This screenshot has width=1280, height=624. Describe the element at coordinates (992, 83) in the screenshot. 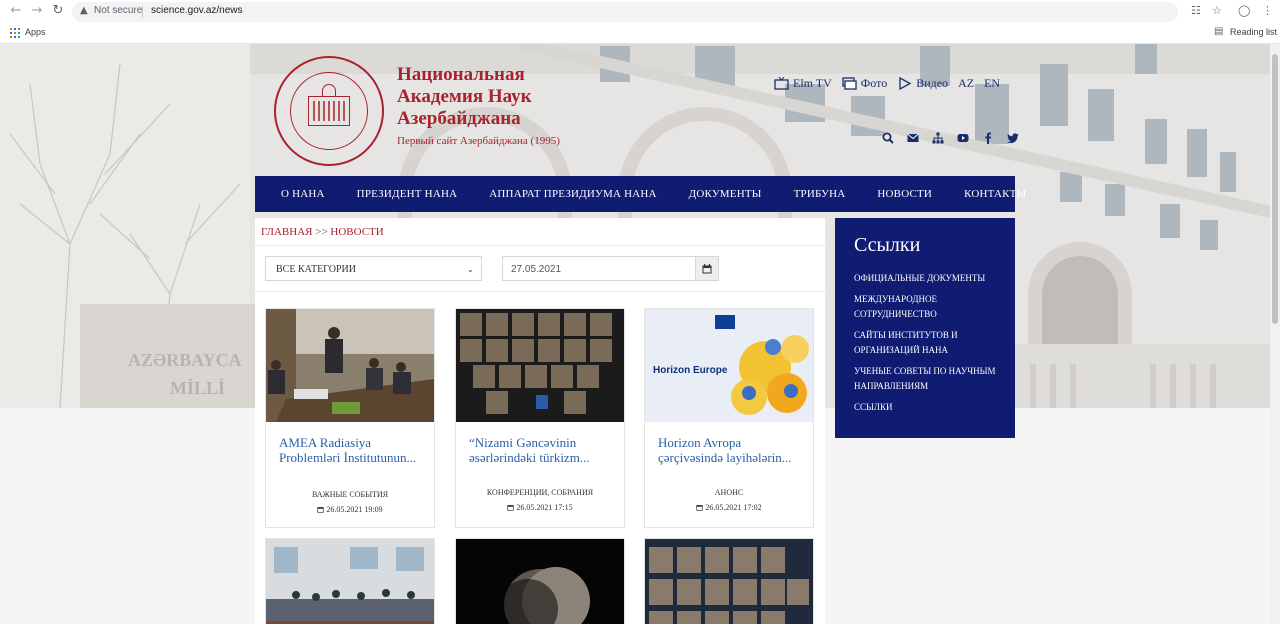

I see `lang-en-link: EN` at that location.